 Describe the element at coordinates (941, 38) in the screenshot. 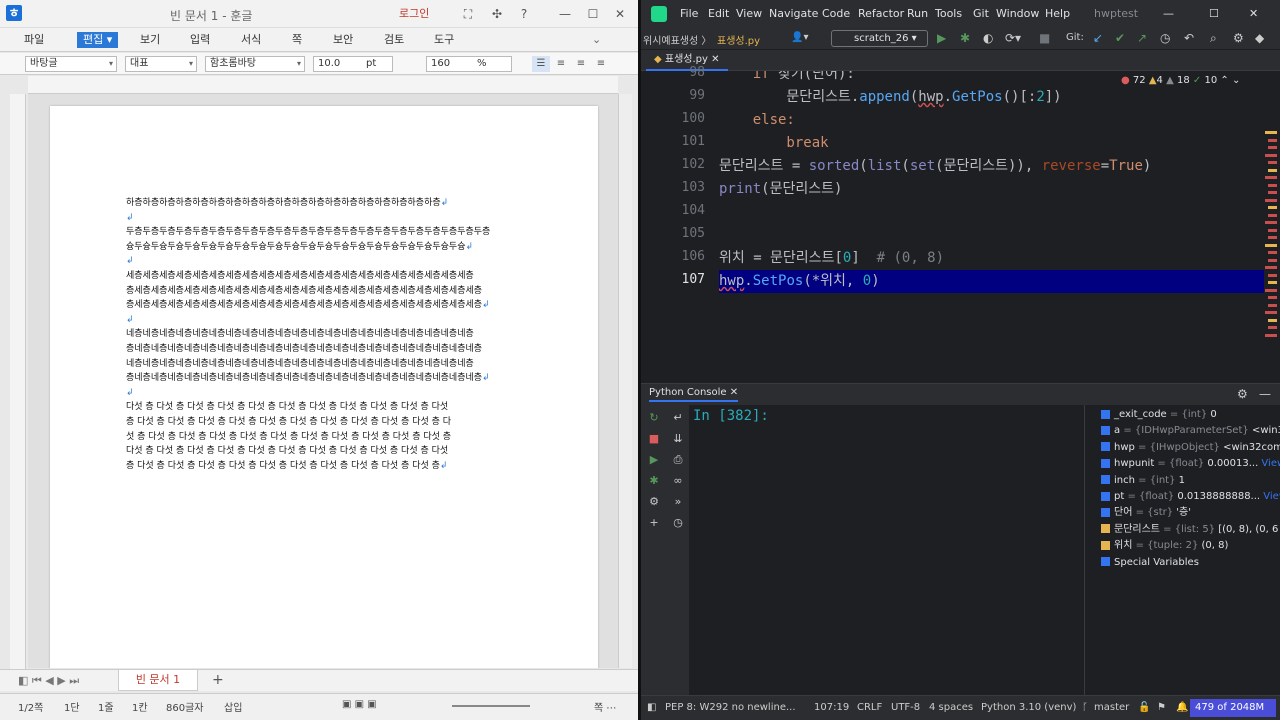

I see `run-icon: ▶` at that location.